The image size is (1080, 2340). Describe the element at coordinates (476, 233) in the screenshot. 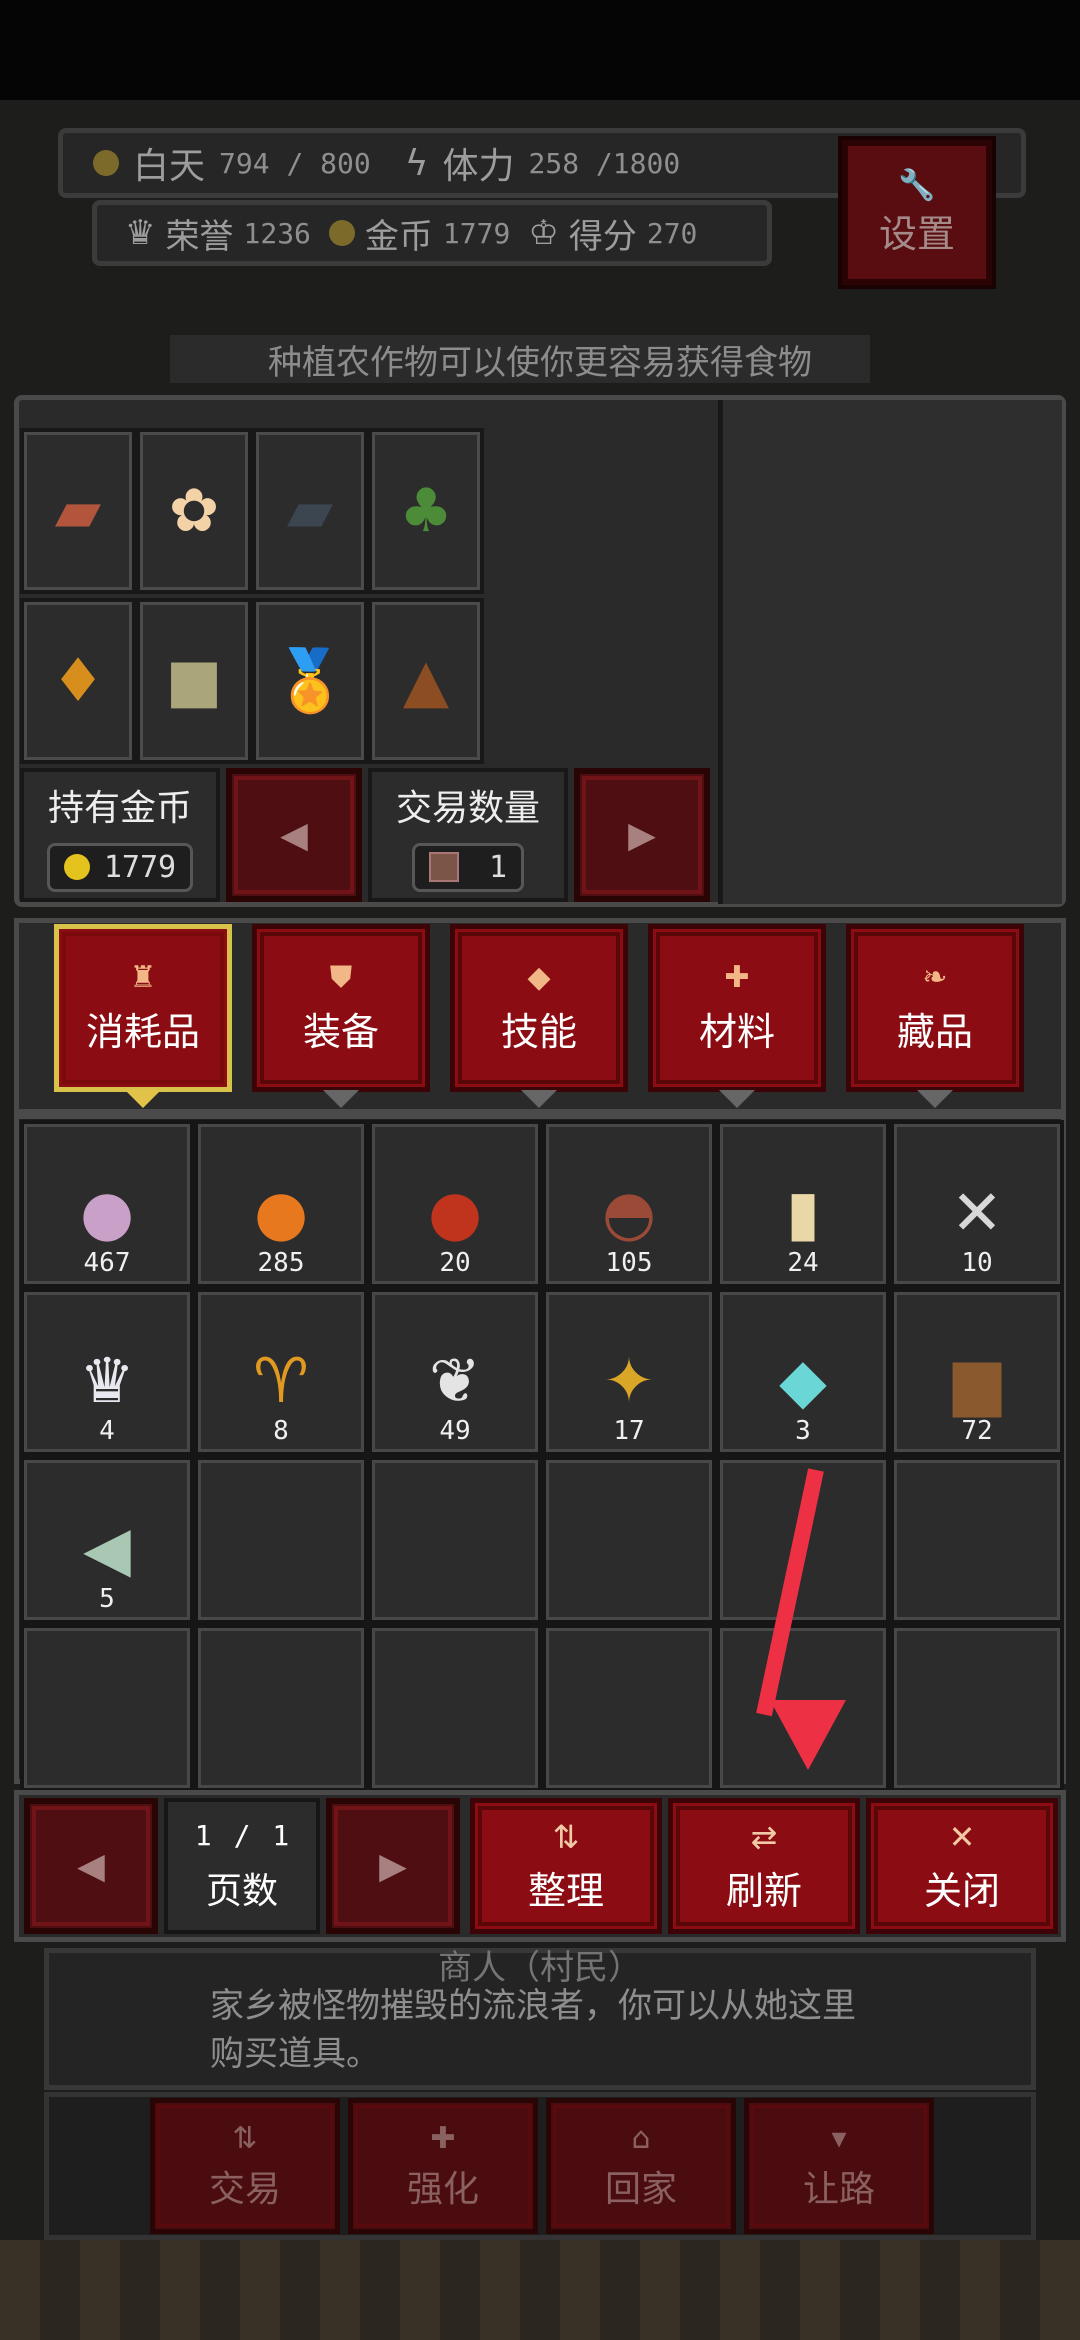

I see `gold-value: 1779` at that location.